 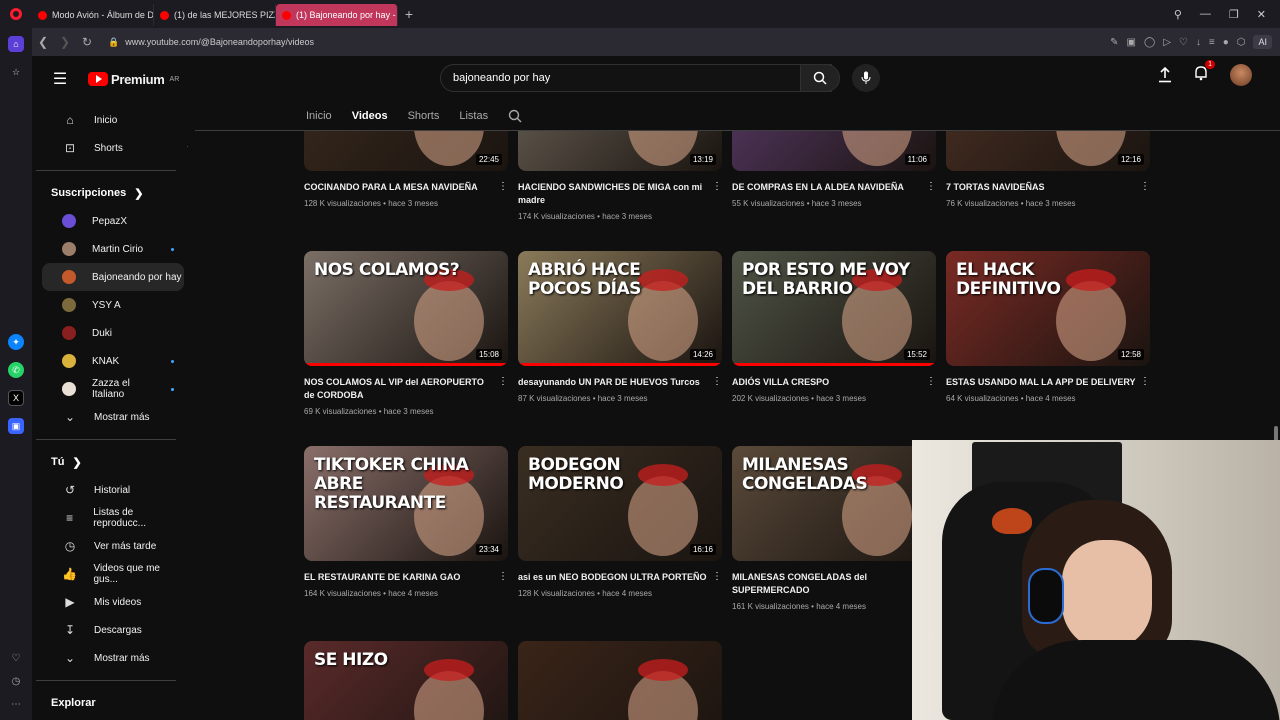 What do you see at coordinates (620, 308) in the screenshot?
I see `video-thumbnail: ABRIÓ HACE POCOS DÍAS 14:26` at bounding box center [620, 308].